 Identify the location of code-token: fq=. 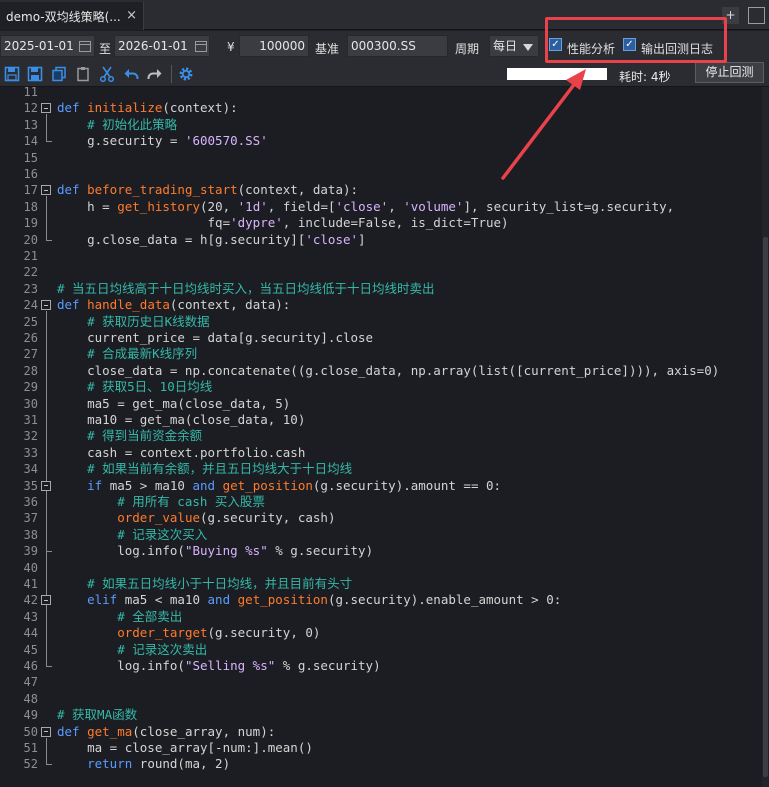
(144, 223).